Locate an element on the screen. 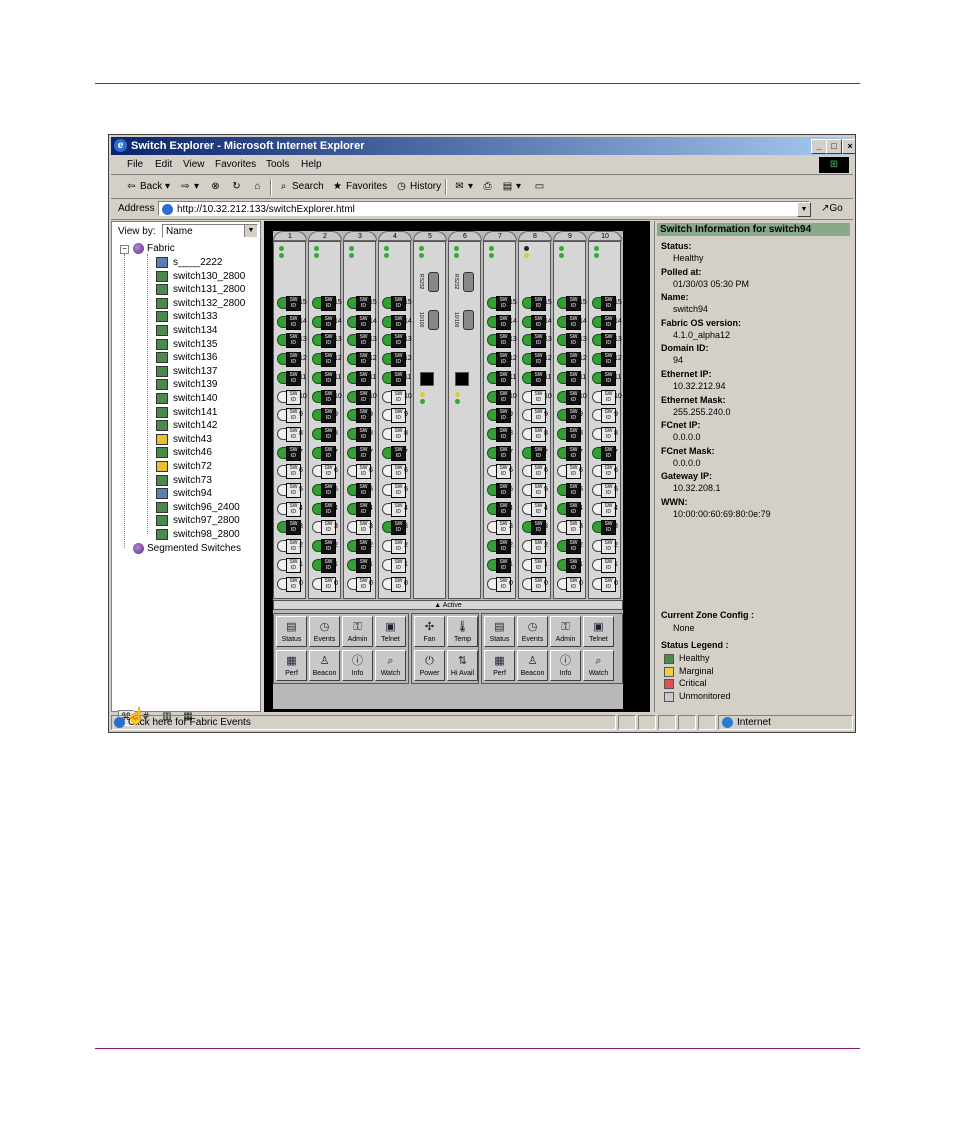 The image size is (954, 1145). address-input: http://10.32.212.133/switchExplorer.html is located at coordinates (484, 208).